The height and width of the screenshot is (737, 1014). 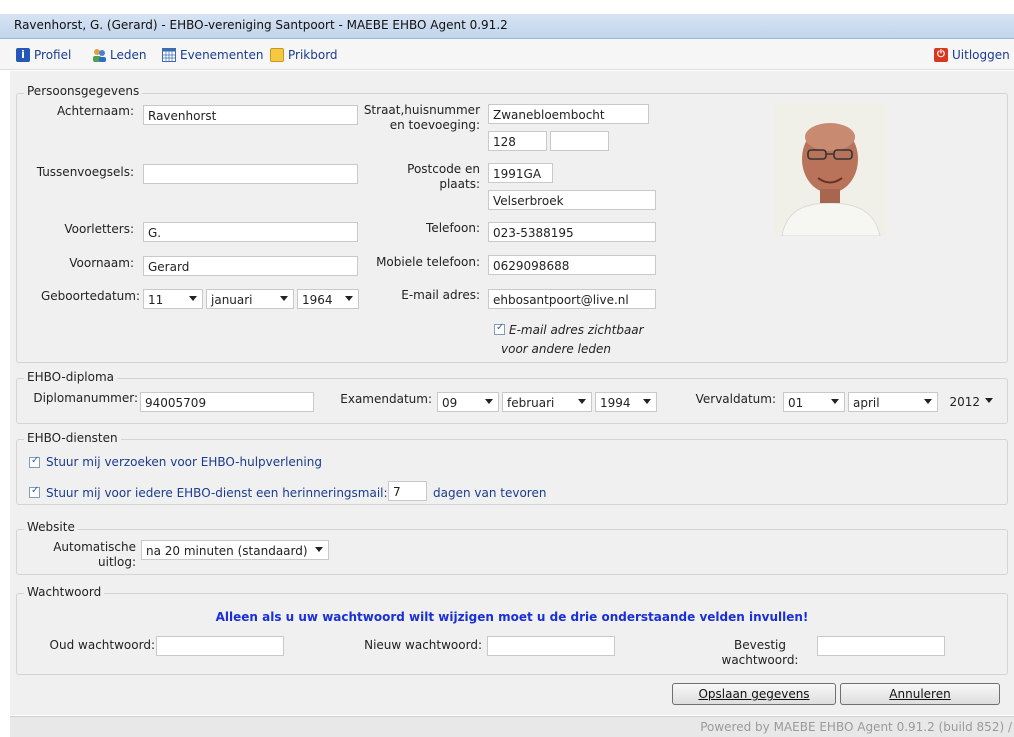 What do you see at coordinates (227, 551) in the screenshot?
I see `uitlog-value: na 20 minuten (standaard)` at bounding box center [227, 551].